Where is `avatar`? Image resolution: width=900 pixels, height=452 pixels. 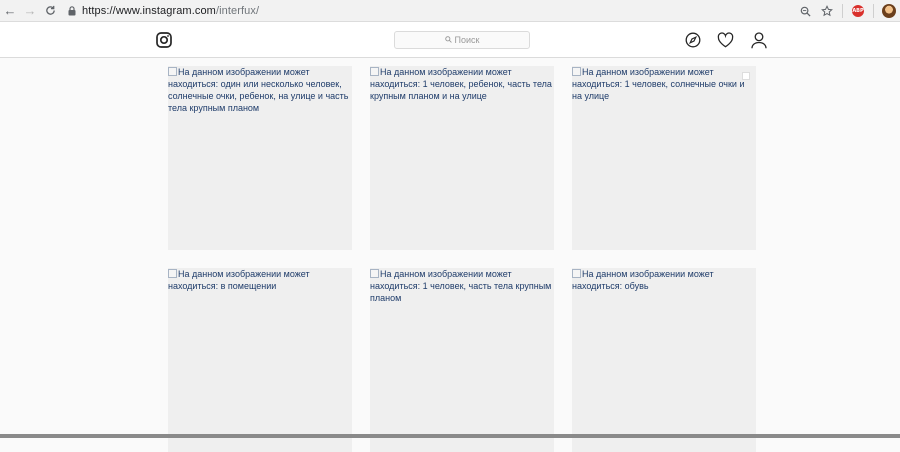
avatar is located at coordinates (889, 11).